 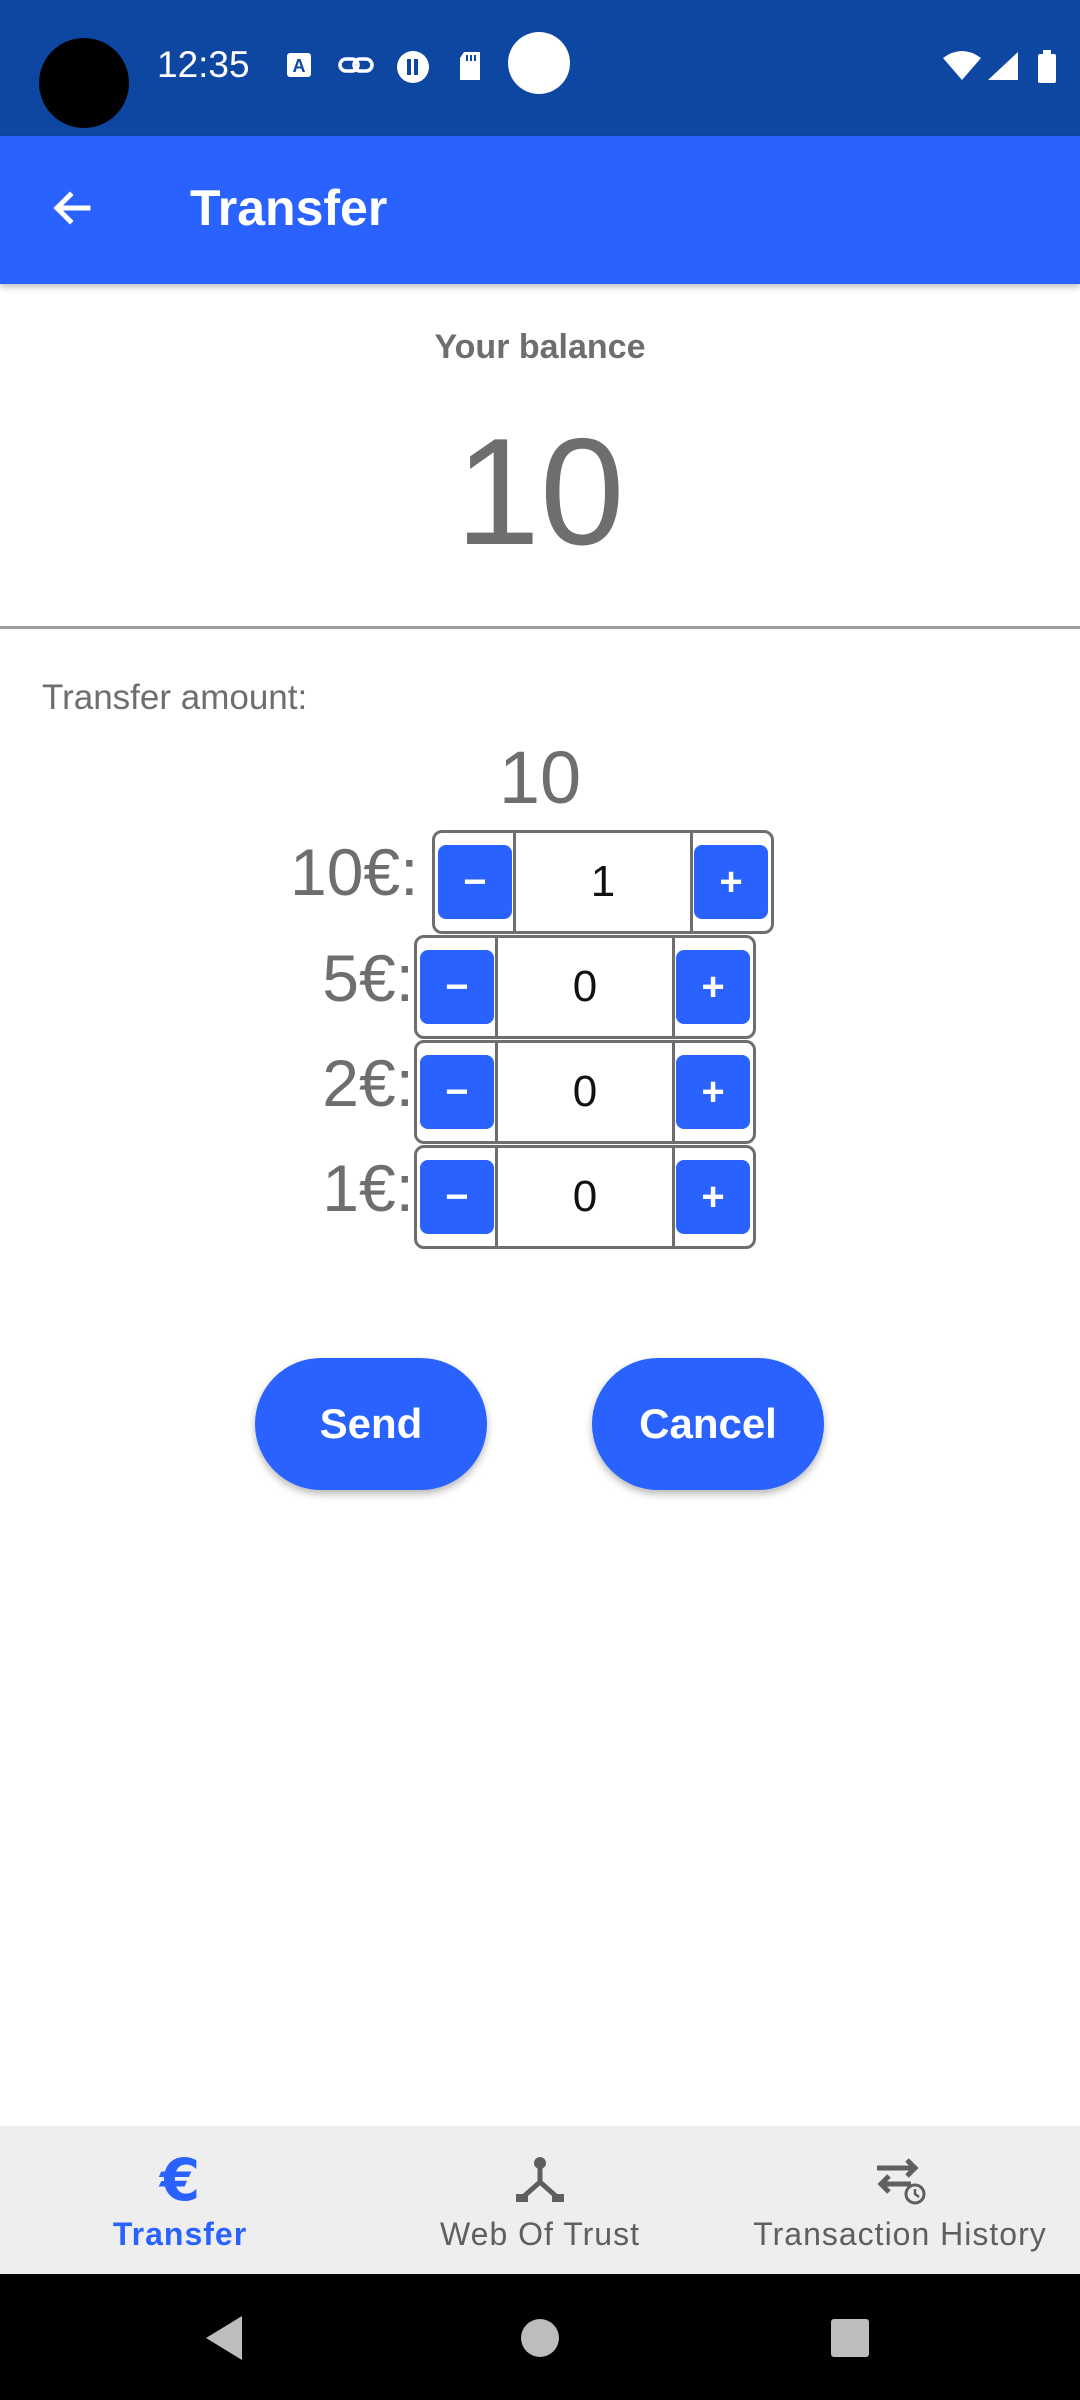 I want to click on nav-item-transaction-history: Transaction History, so click(x=900, y=2200).